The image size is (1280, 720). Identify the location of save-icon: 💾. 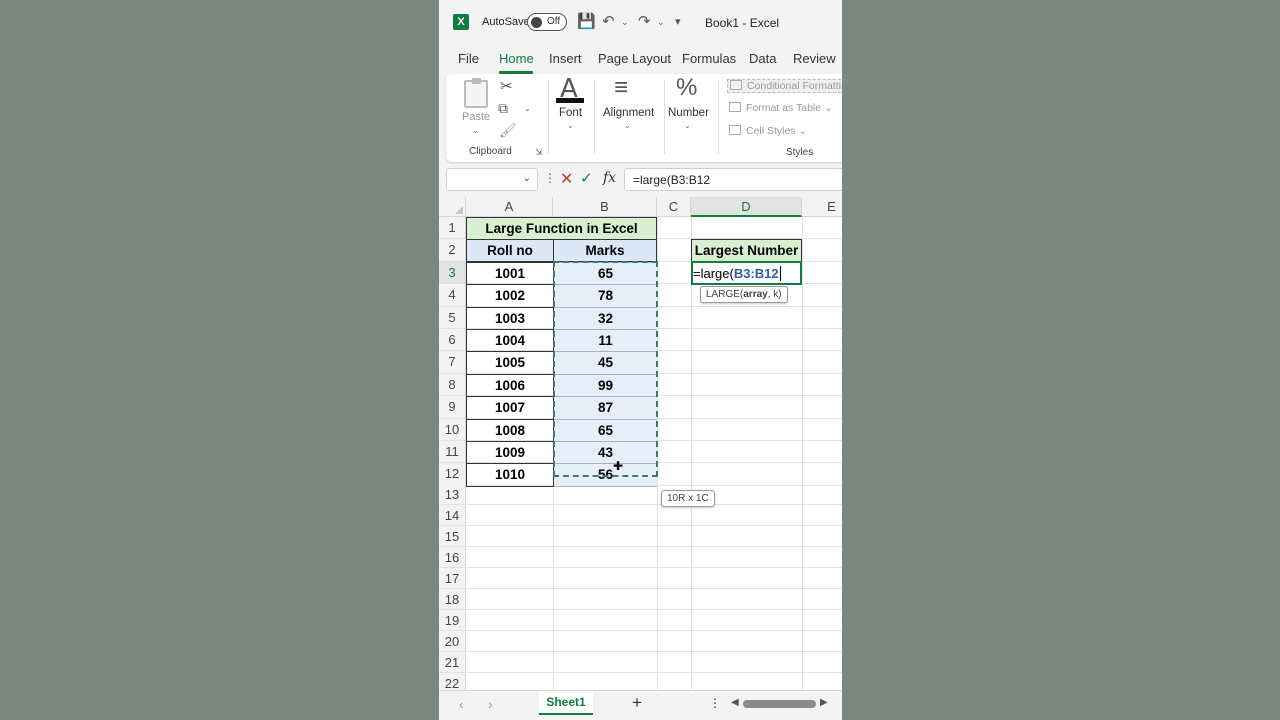
(586, 21).